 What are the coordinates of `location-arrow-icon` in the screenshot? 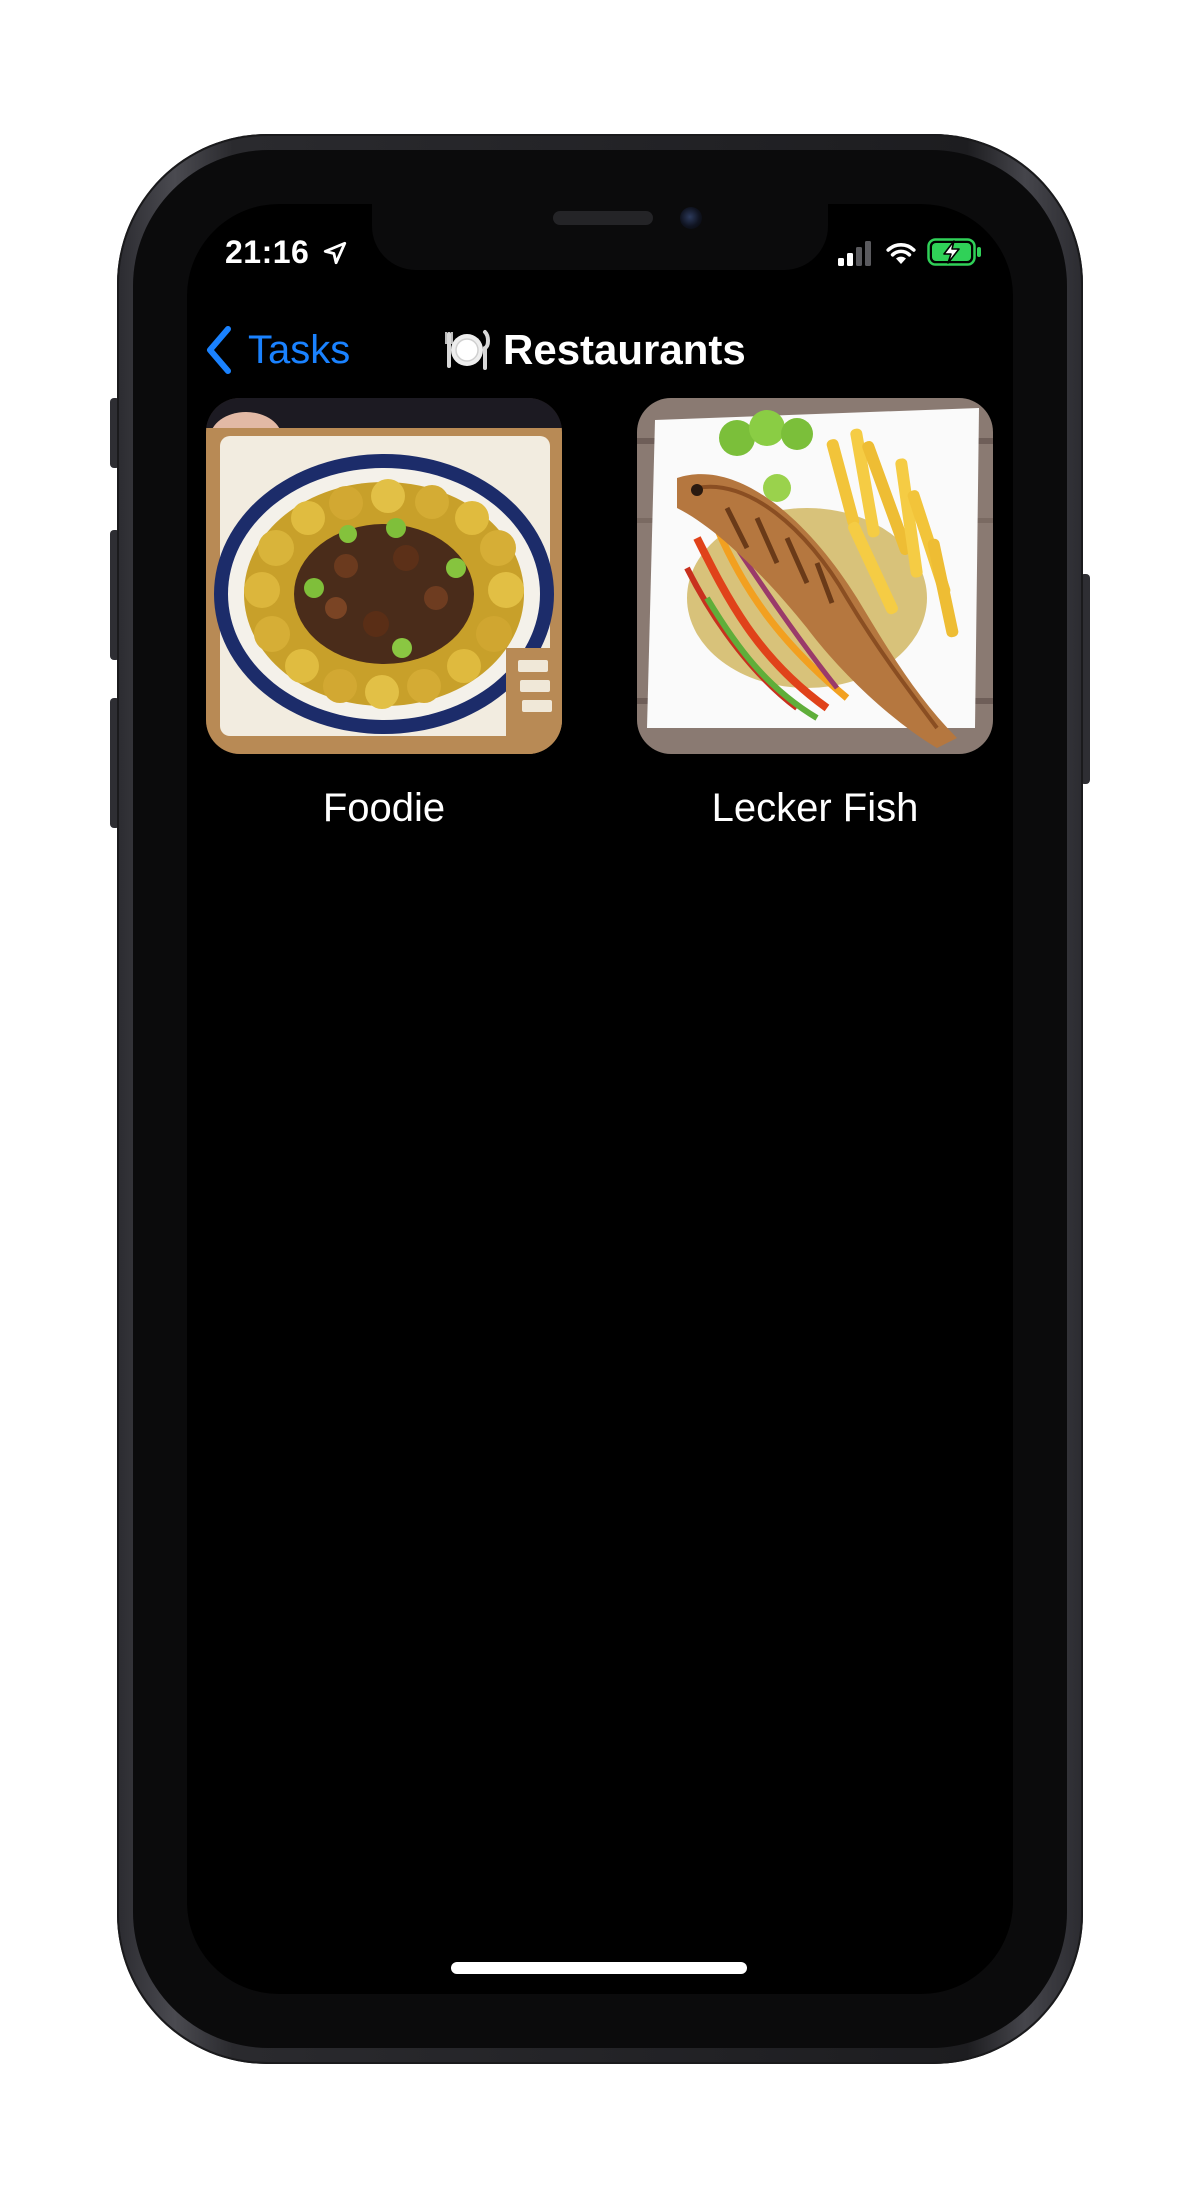 It's located at (335, 253).